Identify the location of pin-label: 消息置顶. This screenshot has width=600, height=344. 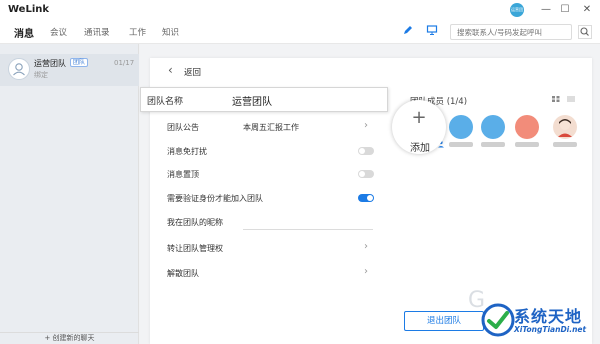
(183, 174).